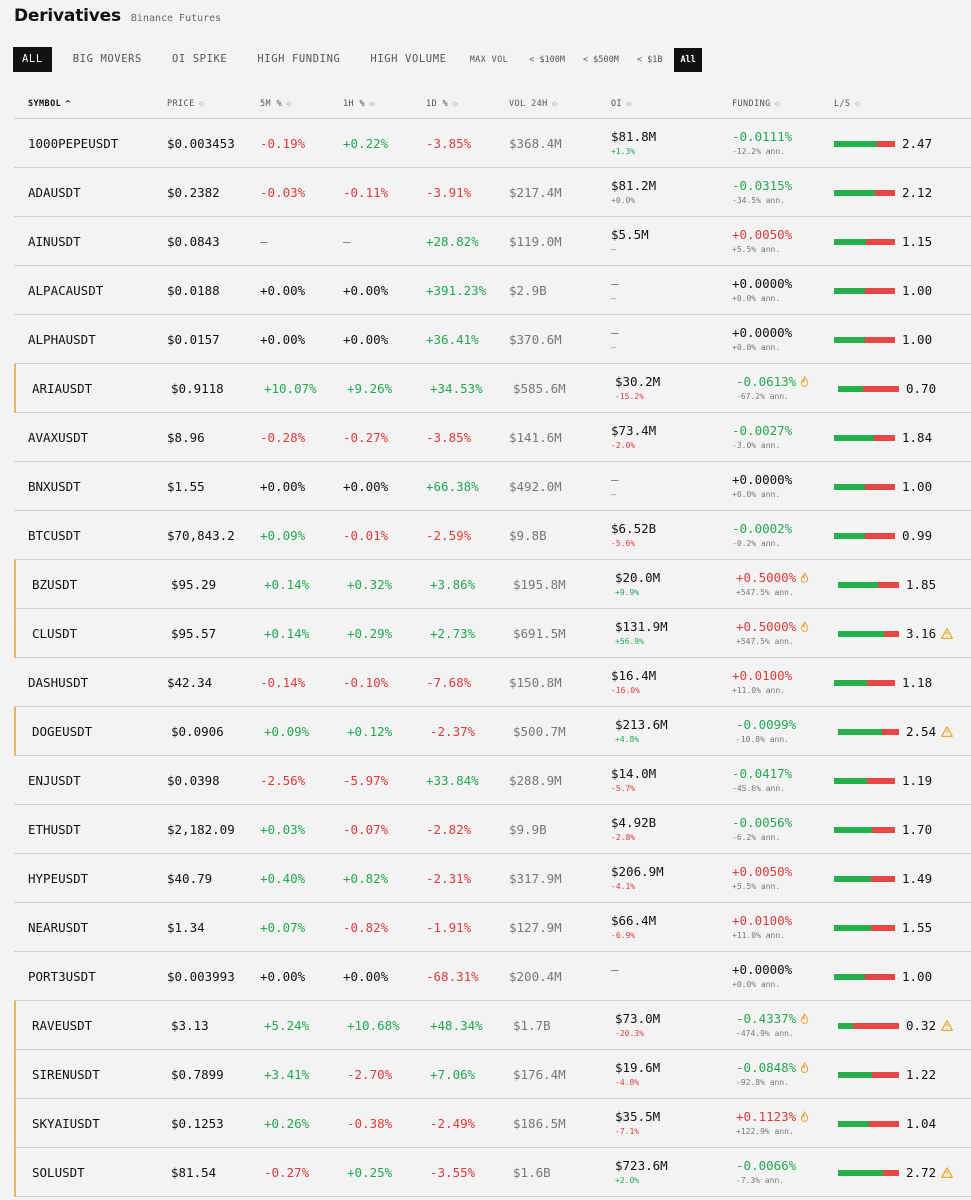  What do you see at coordinates (298, 59) in the screenshot?
I see `filter-tab-high-funding: HIGH FUNDING` at bounding box center [298, 59].